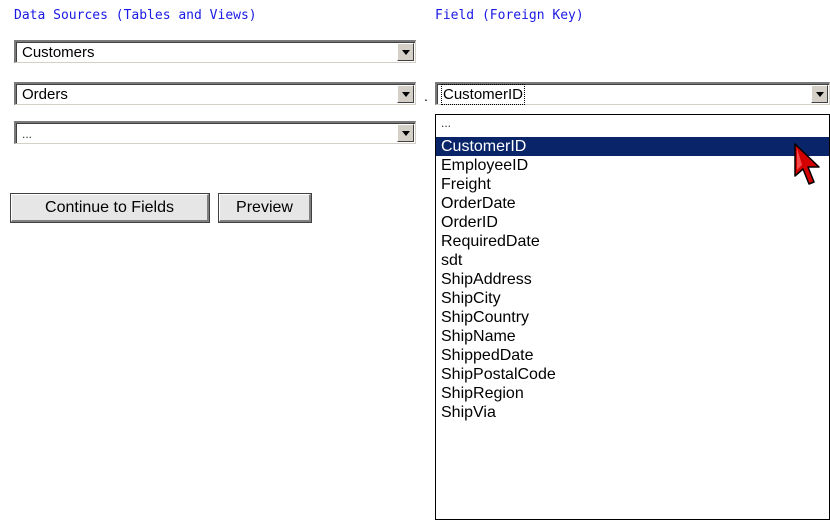  What do you see at coordinates (632, 374) in the screenshot?
I see `option-shippostalcode: ShipPostalCode` at bounding box center [632, 374].